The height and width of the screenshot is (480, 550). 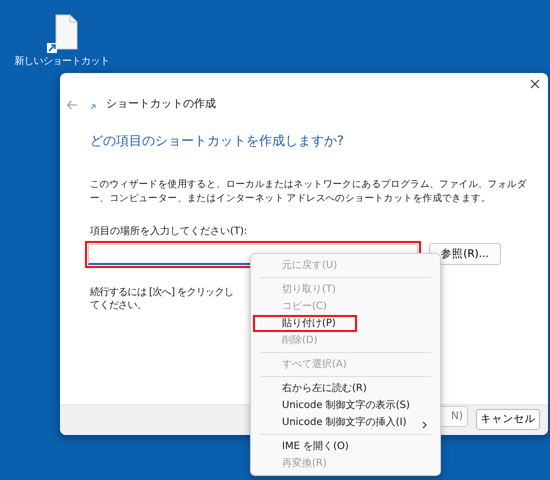 What do you see at coordinates (345, 388) in the screenshot?
I see `menu-item: 右から左に読む(R)` at bounding box center [345, 388].